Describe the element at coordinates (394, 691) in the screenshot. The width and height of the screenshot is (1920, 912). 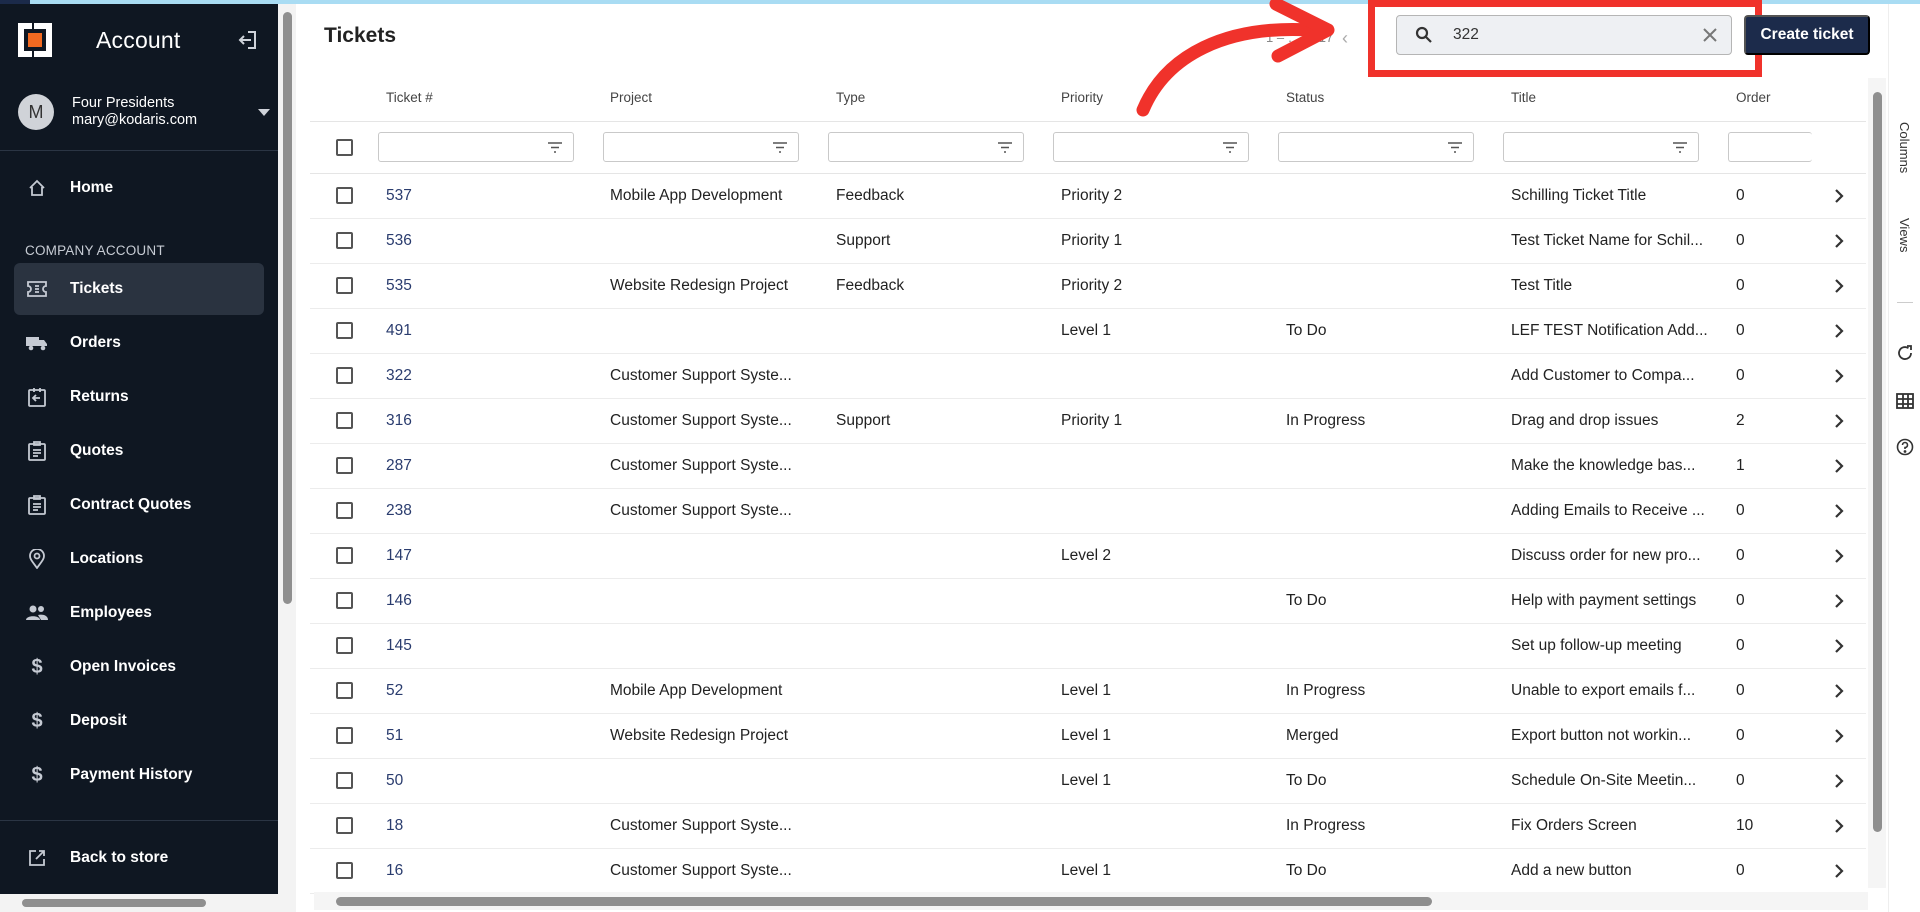
I see `cell-ticket: 52` at that location.